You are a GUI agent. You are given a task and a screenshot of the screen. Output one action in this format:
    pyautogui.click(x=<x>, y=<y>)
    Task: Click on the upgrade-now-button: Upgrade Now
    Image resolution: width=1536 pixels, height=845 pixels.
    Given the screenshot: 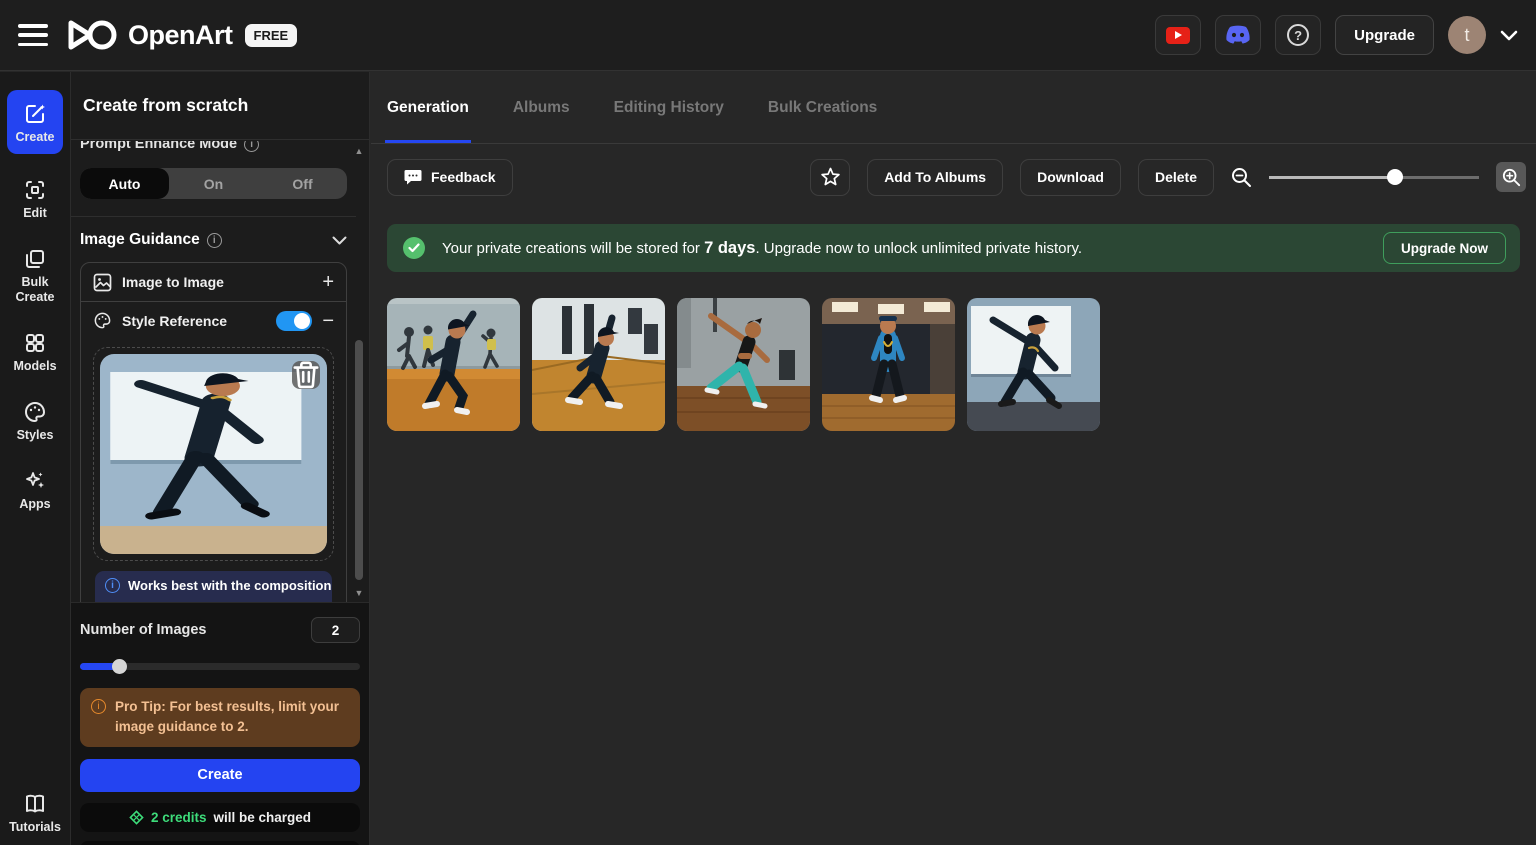 What is the action you would take?
    pyautogui.click(x=1444, y=248)
    